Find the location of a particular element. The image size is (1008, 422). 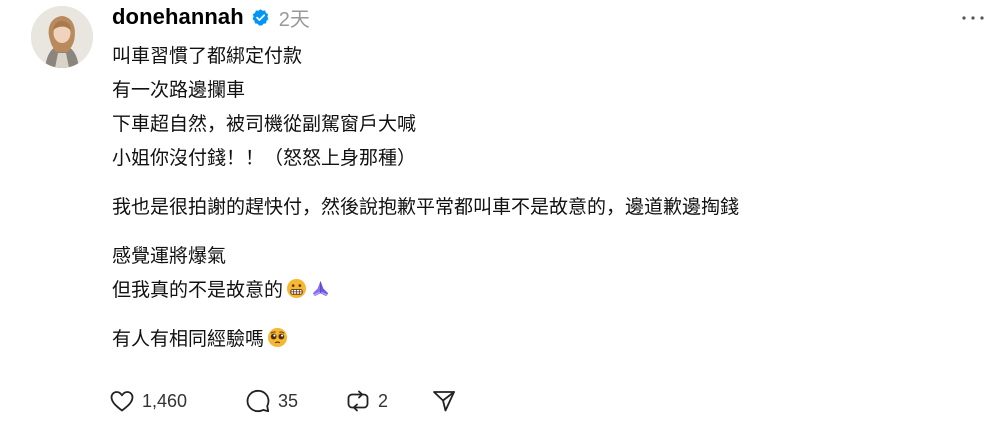

heart-icon is located at coordinates (122, 401).